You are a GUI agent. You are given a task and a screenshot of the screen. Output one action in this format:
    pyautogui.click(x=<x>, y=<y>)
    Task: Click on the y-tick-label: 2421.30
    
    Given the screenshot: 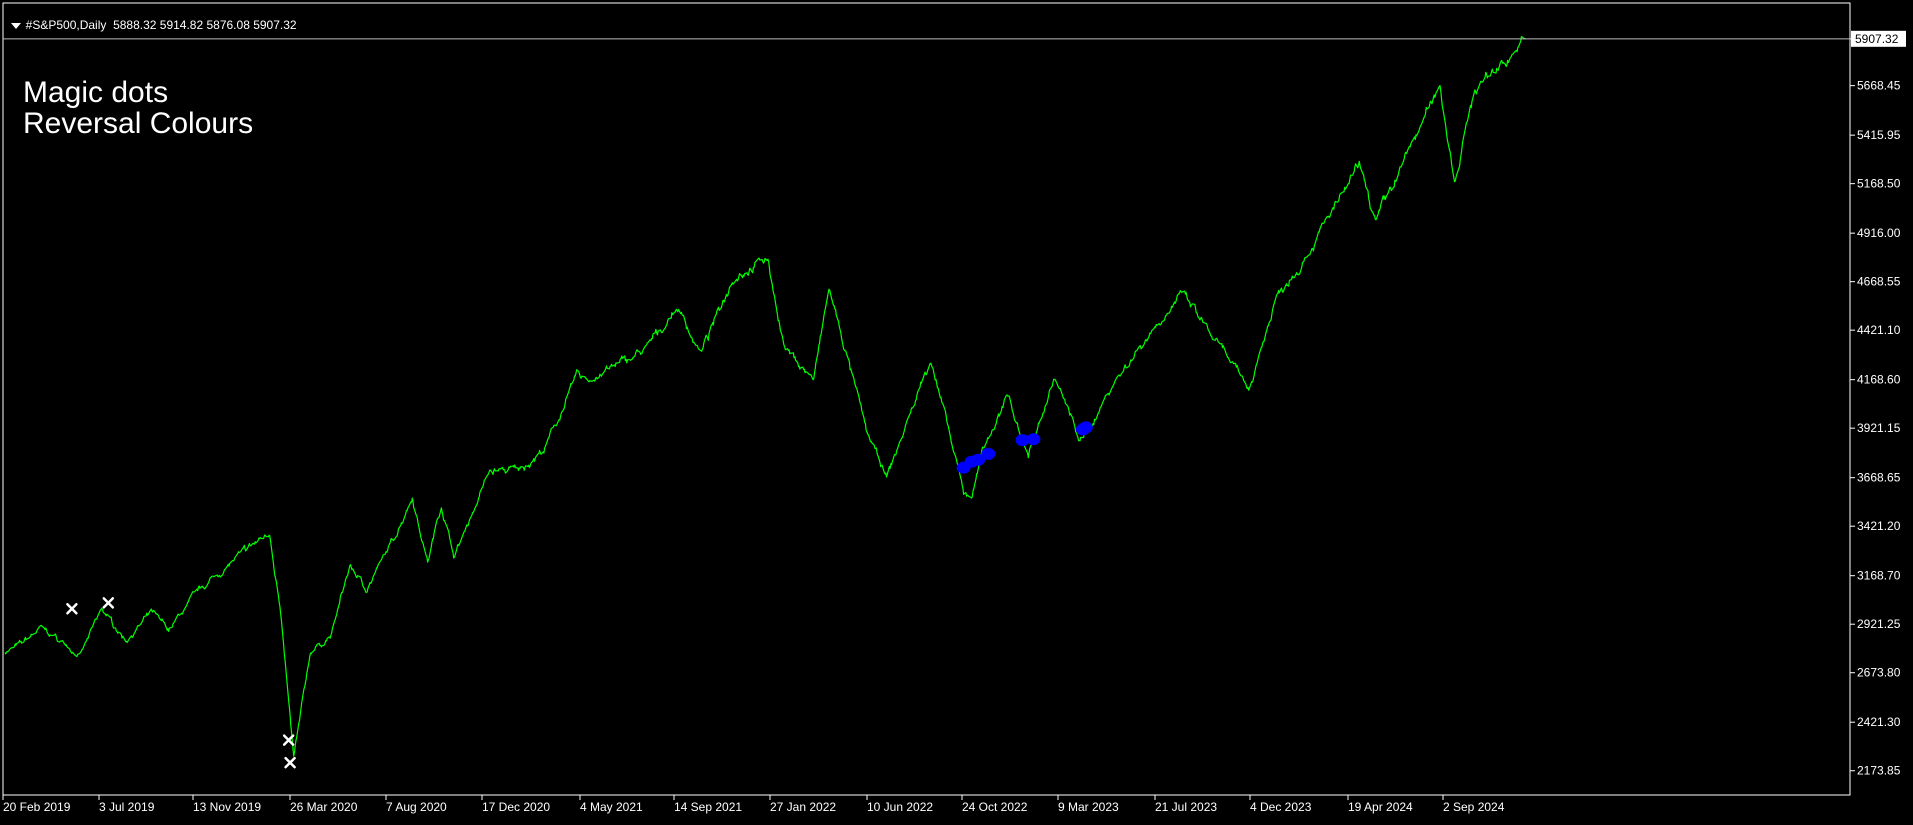 What is the action you would take?
    pyautogui.click(x=1879, y=722)
    